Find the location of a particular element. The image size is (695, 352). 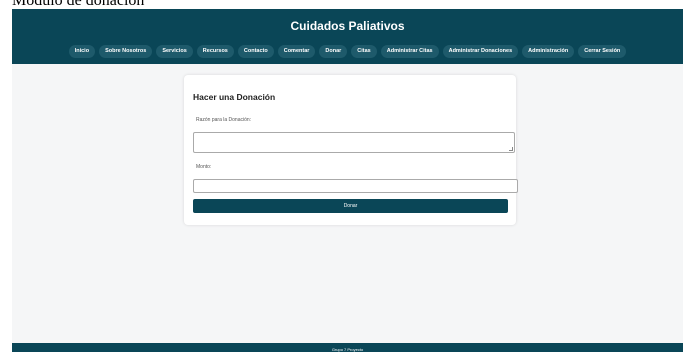

nav-item-recursos: Recursos is located at coordinates (215, 51).